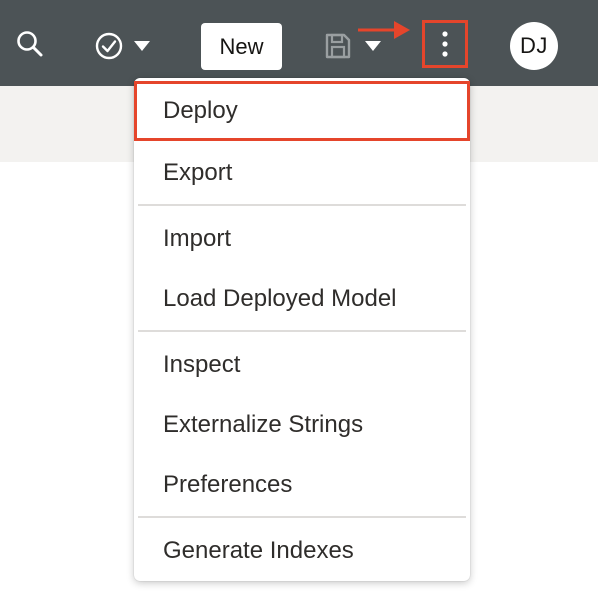 The height and width of the screenshot is (608, 598). I want to click on more-actions-button, so click(445, 44).